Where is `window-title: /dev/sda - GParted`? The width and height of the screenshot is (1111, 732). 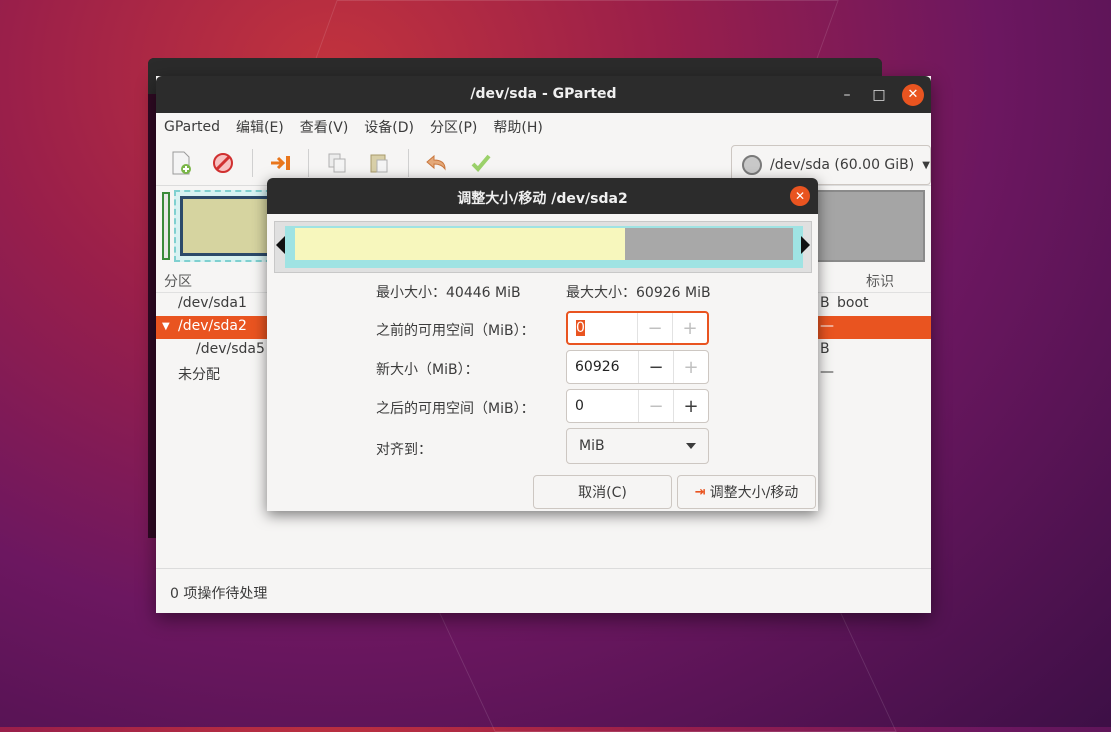 window-title: /dev/sda - GParted is located at coordinates (543, 94).